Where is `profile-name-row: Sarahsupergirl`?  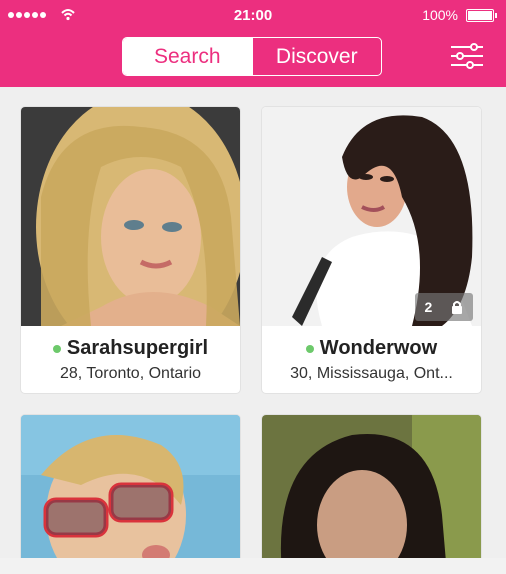
profile-name-row: Sarahsupergirl is located at coordinates (130, 348).